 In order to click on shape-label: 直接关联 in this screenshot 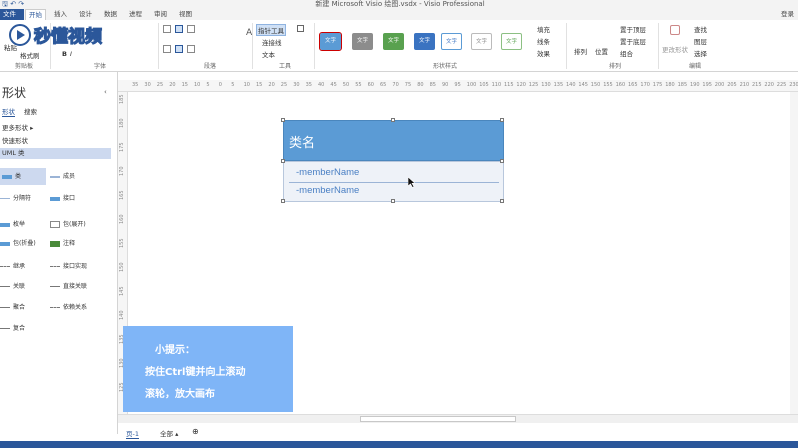, I will do `click(75, 286)`.